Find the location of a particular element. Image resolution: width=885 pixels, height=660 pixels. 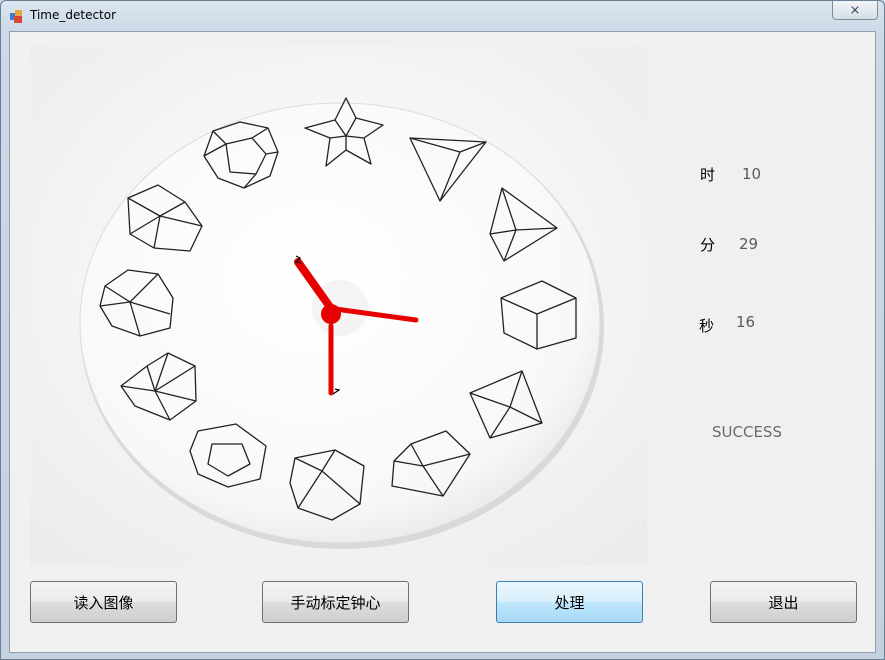

exit-label: 退出 is located at coordinates (783, 602).